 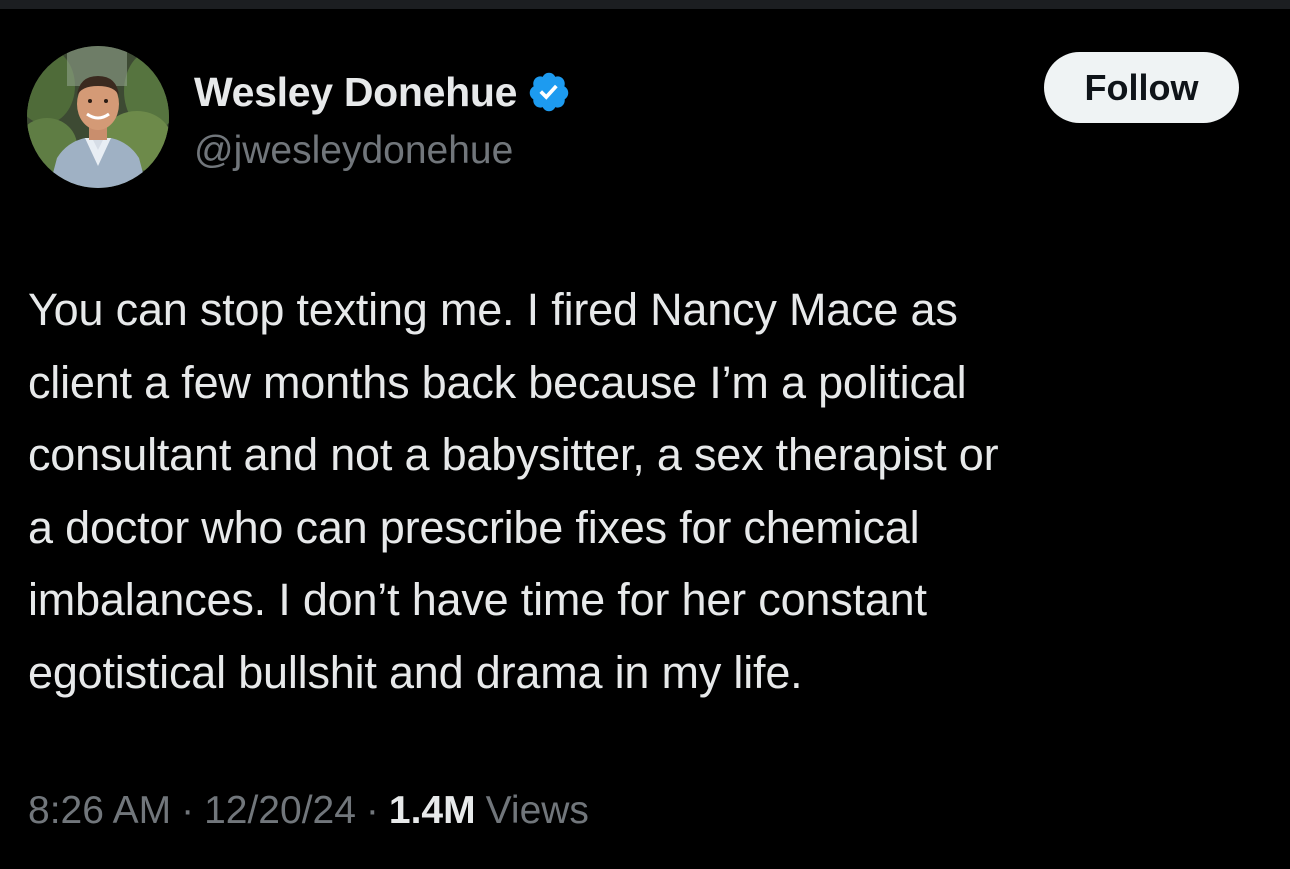 I want to click on tweet-time: 8:26 AM, so click(x=99, y=811).